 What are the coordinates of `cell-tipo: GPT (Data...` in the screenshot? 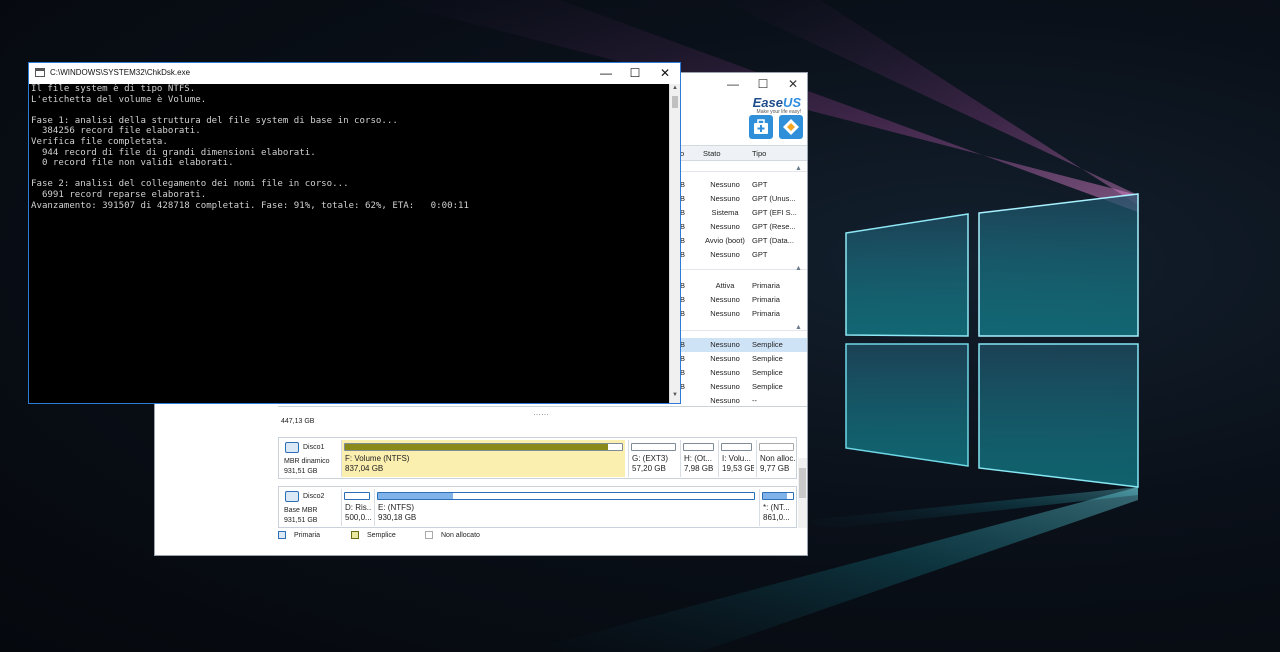 It's located at (773, 240).